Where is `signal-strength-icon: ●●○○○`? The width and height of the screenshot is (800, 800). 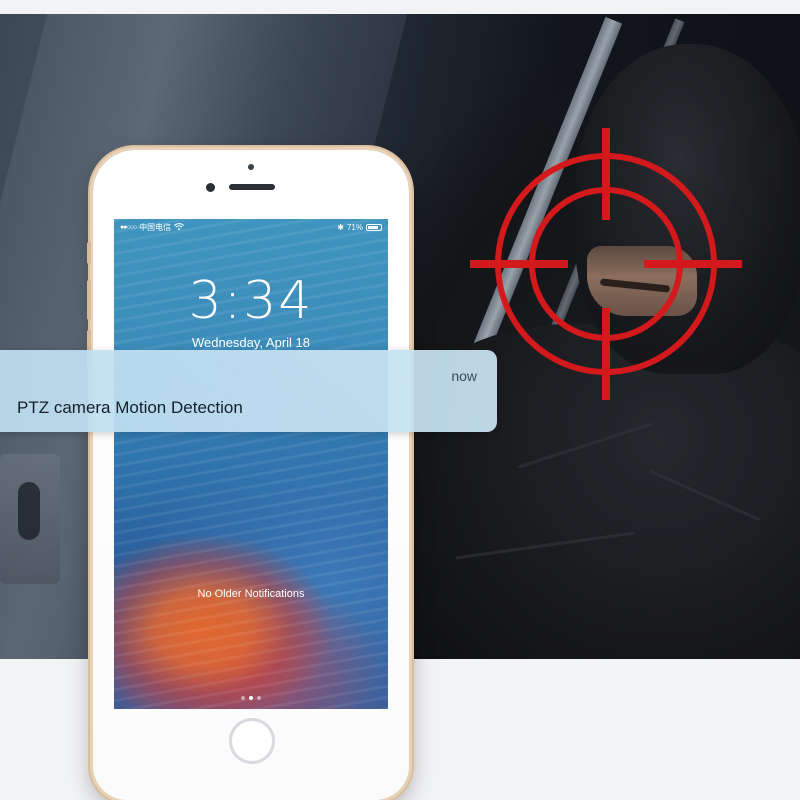 signal-strength-icon: ●●○○○ is located at coordinates (128, 227).